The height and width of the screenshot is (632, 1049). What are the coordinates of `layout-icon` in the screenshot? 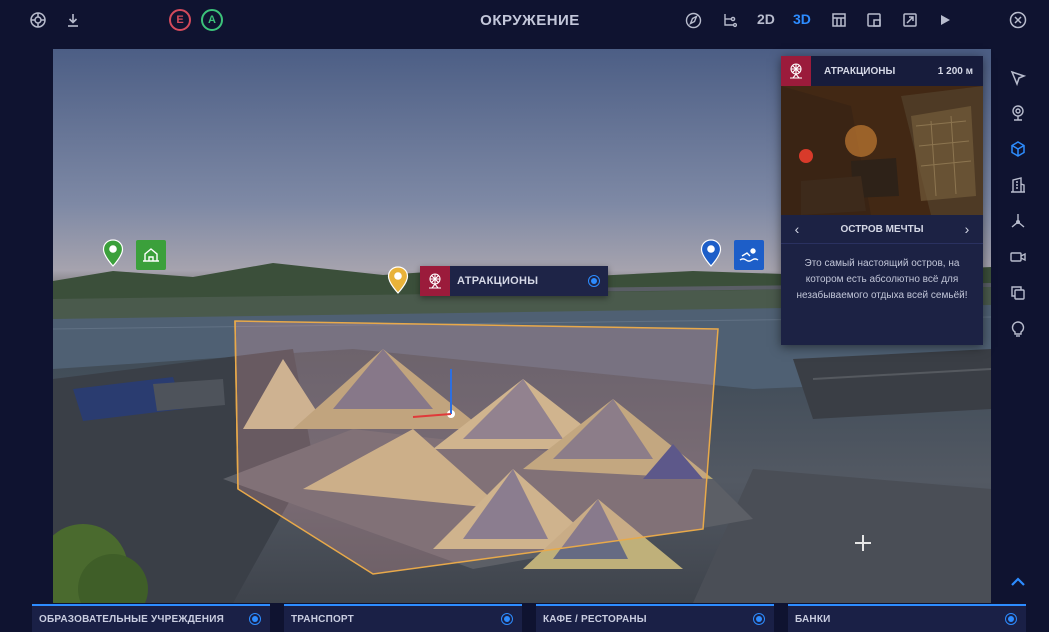 It's located at (874, 20).